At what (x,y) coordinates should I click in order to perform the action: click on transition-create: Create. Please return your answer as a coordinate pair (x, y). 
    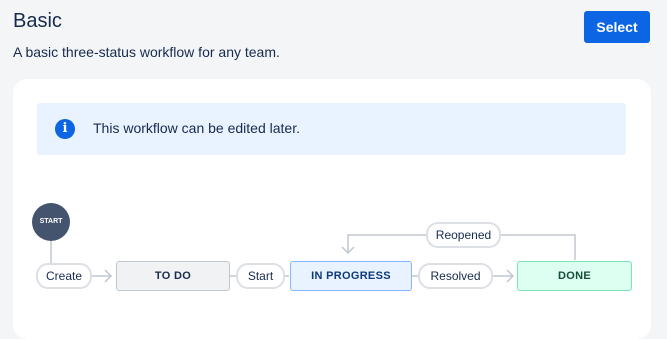
    Looking at the image, I should click on (64, 276).